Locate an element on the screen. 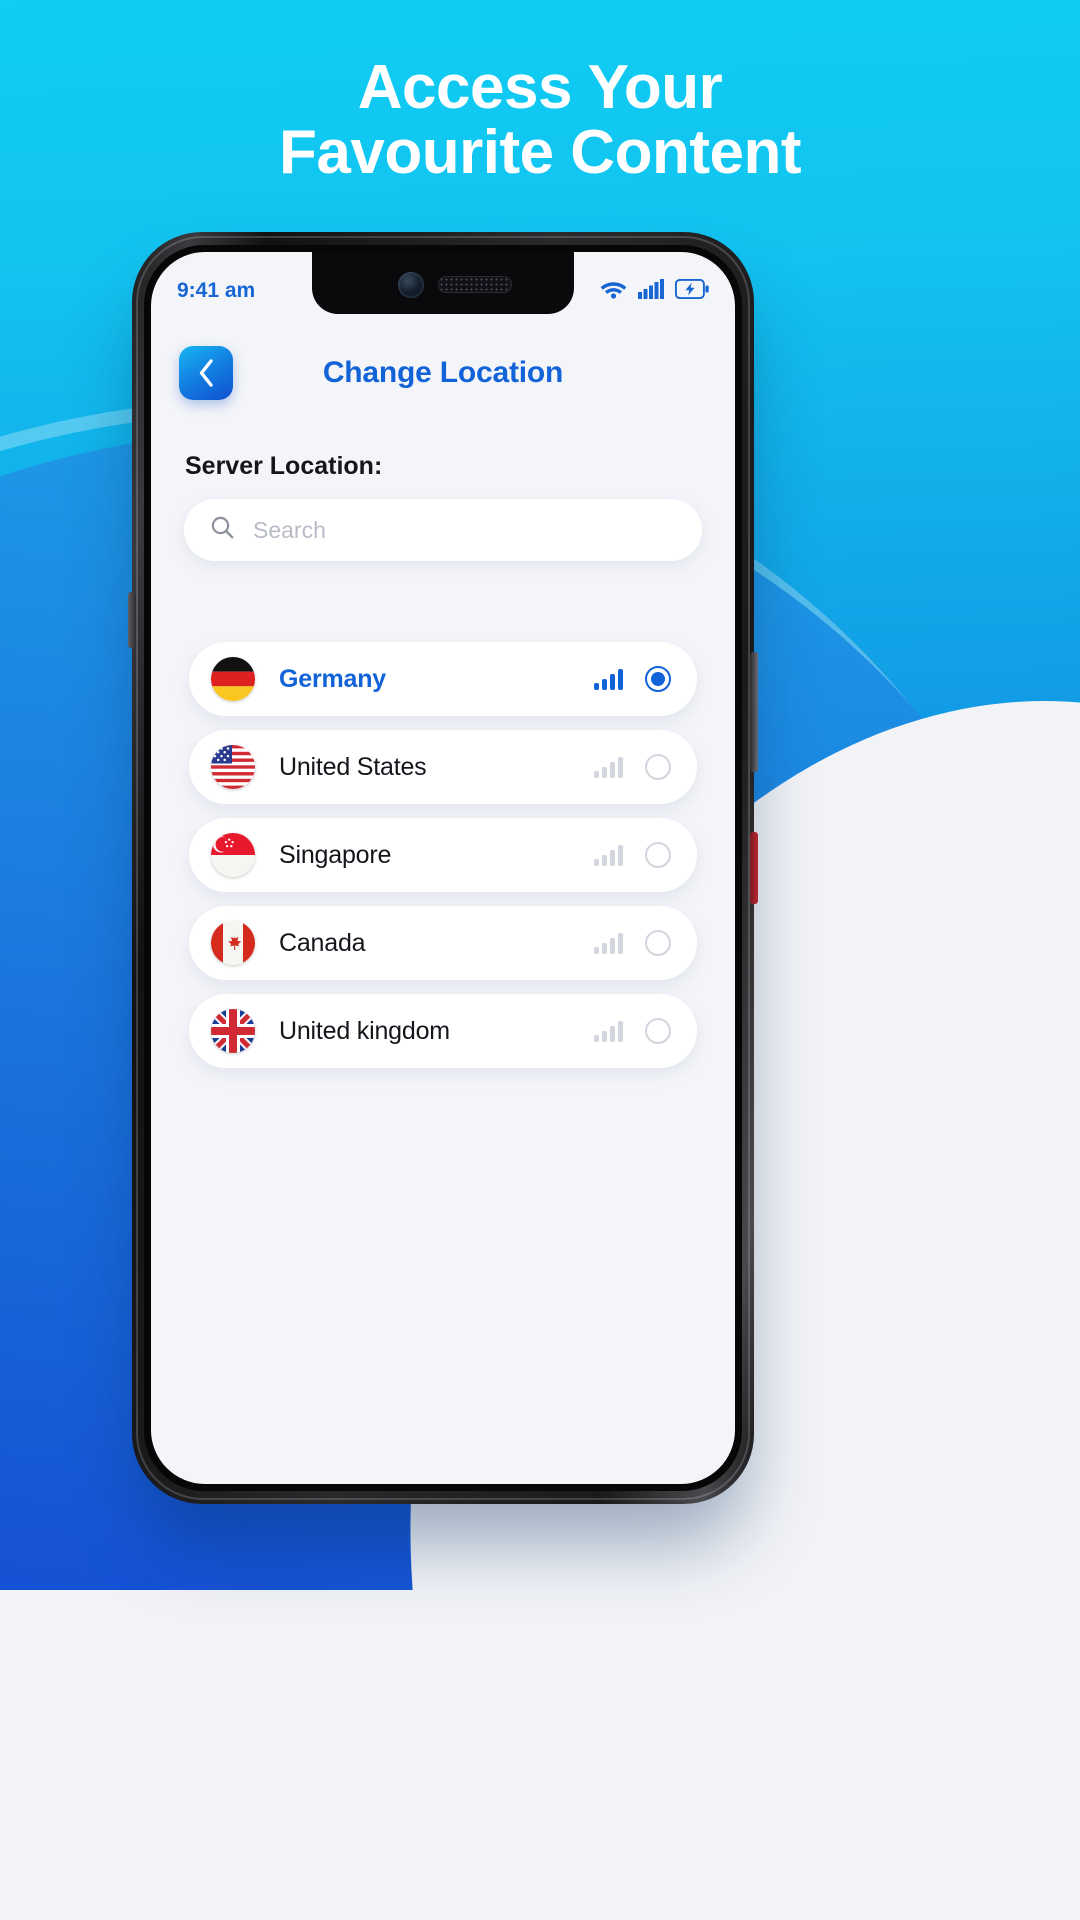 This screenshot has width=1080, height=1920. app-header: Change Location is located at coordinates (443, 373).